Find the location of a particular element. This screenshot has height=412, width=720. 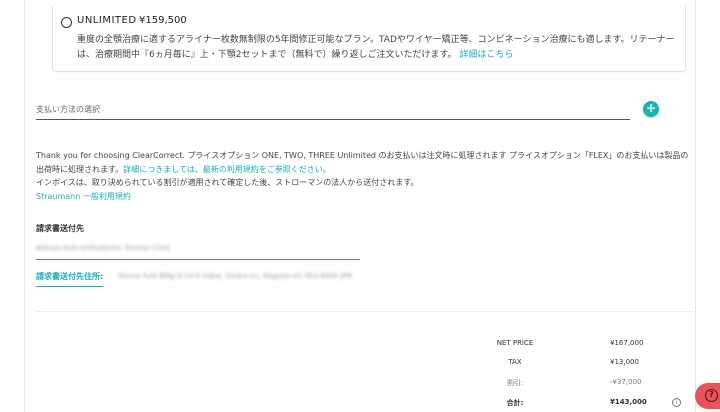

summary-row-total: 合計: ¥143,000 is located at coordinates (555, 405).